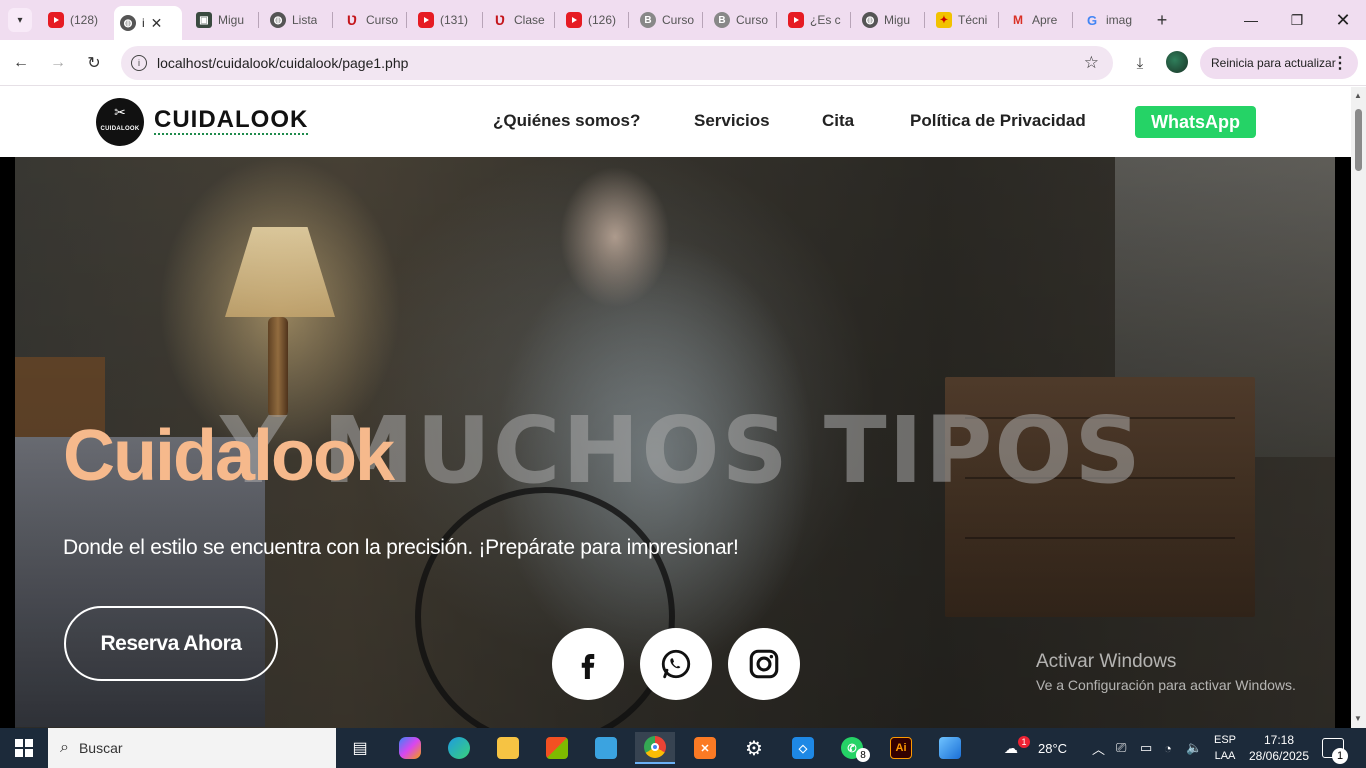 This screenshot has width=1366, height=768. What do you see at coordinates (75, 20) in the screenshot?
I see `browser-tab: (128)` at bounding box center [75, 20].